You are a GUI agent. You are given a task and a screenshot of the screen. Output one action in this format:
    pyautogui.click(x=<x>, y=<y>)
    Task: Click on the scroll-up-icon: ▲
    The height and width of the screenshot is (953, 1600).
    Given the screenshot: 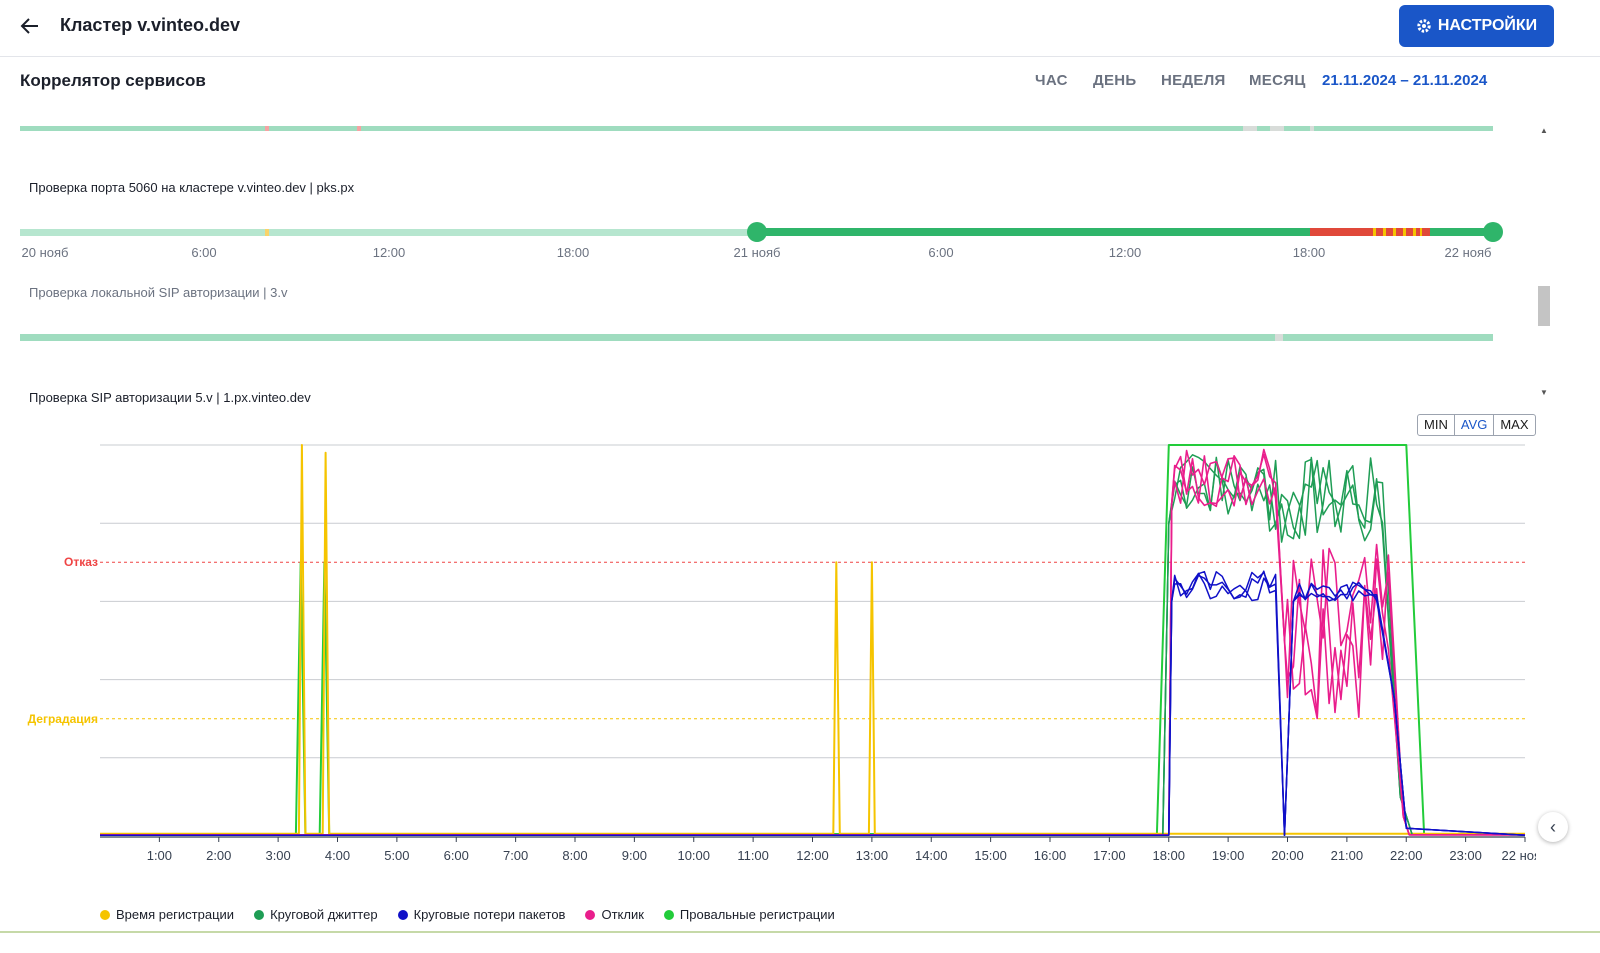 What is the action you would take?
    pyautogui.click(x=1544, y=131)
    